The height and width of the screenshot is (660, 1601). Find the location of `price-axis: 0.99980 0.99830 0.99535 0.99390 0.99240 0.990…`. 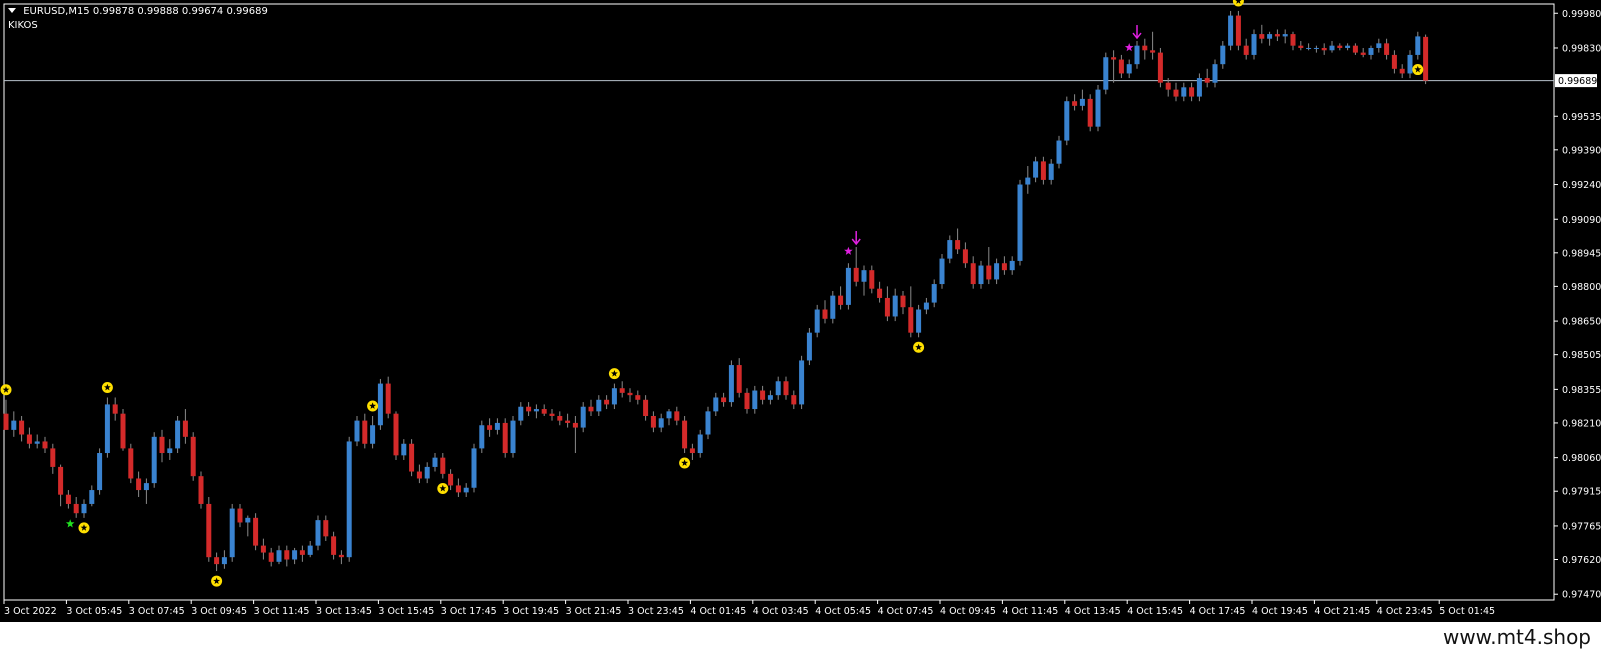

price-axis: 0.99980 0.99830 0.99535 0.99390 0.99240 0.990… is located at coordinates (1577, 305).